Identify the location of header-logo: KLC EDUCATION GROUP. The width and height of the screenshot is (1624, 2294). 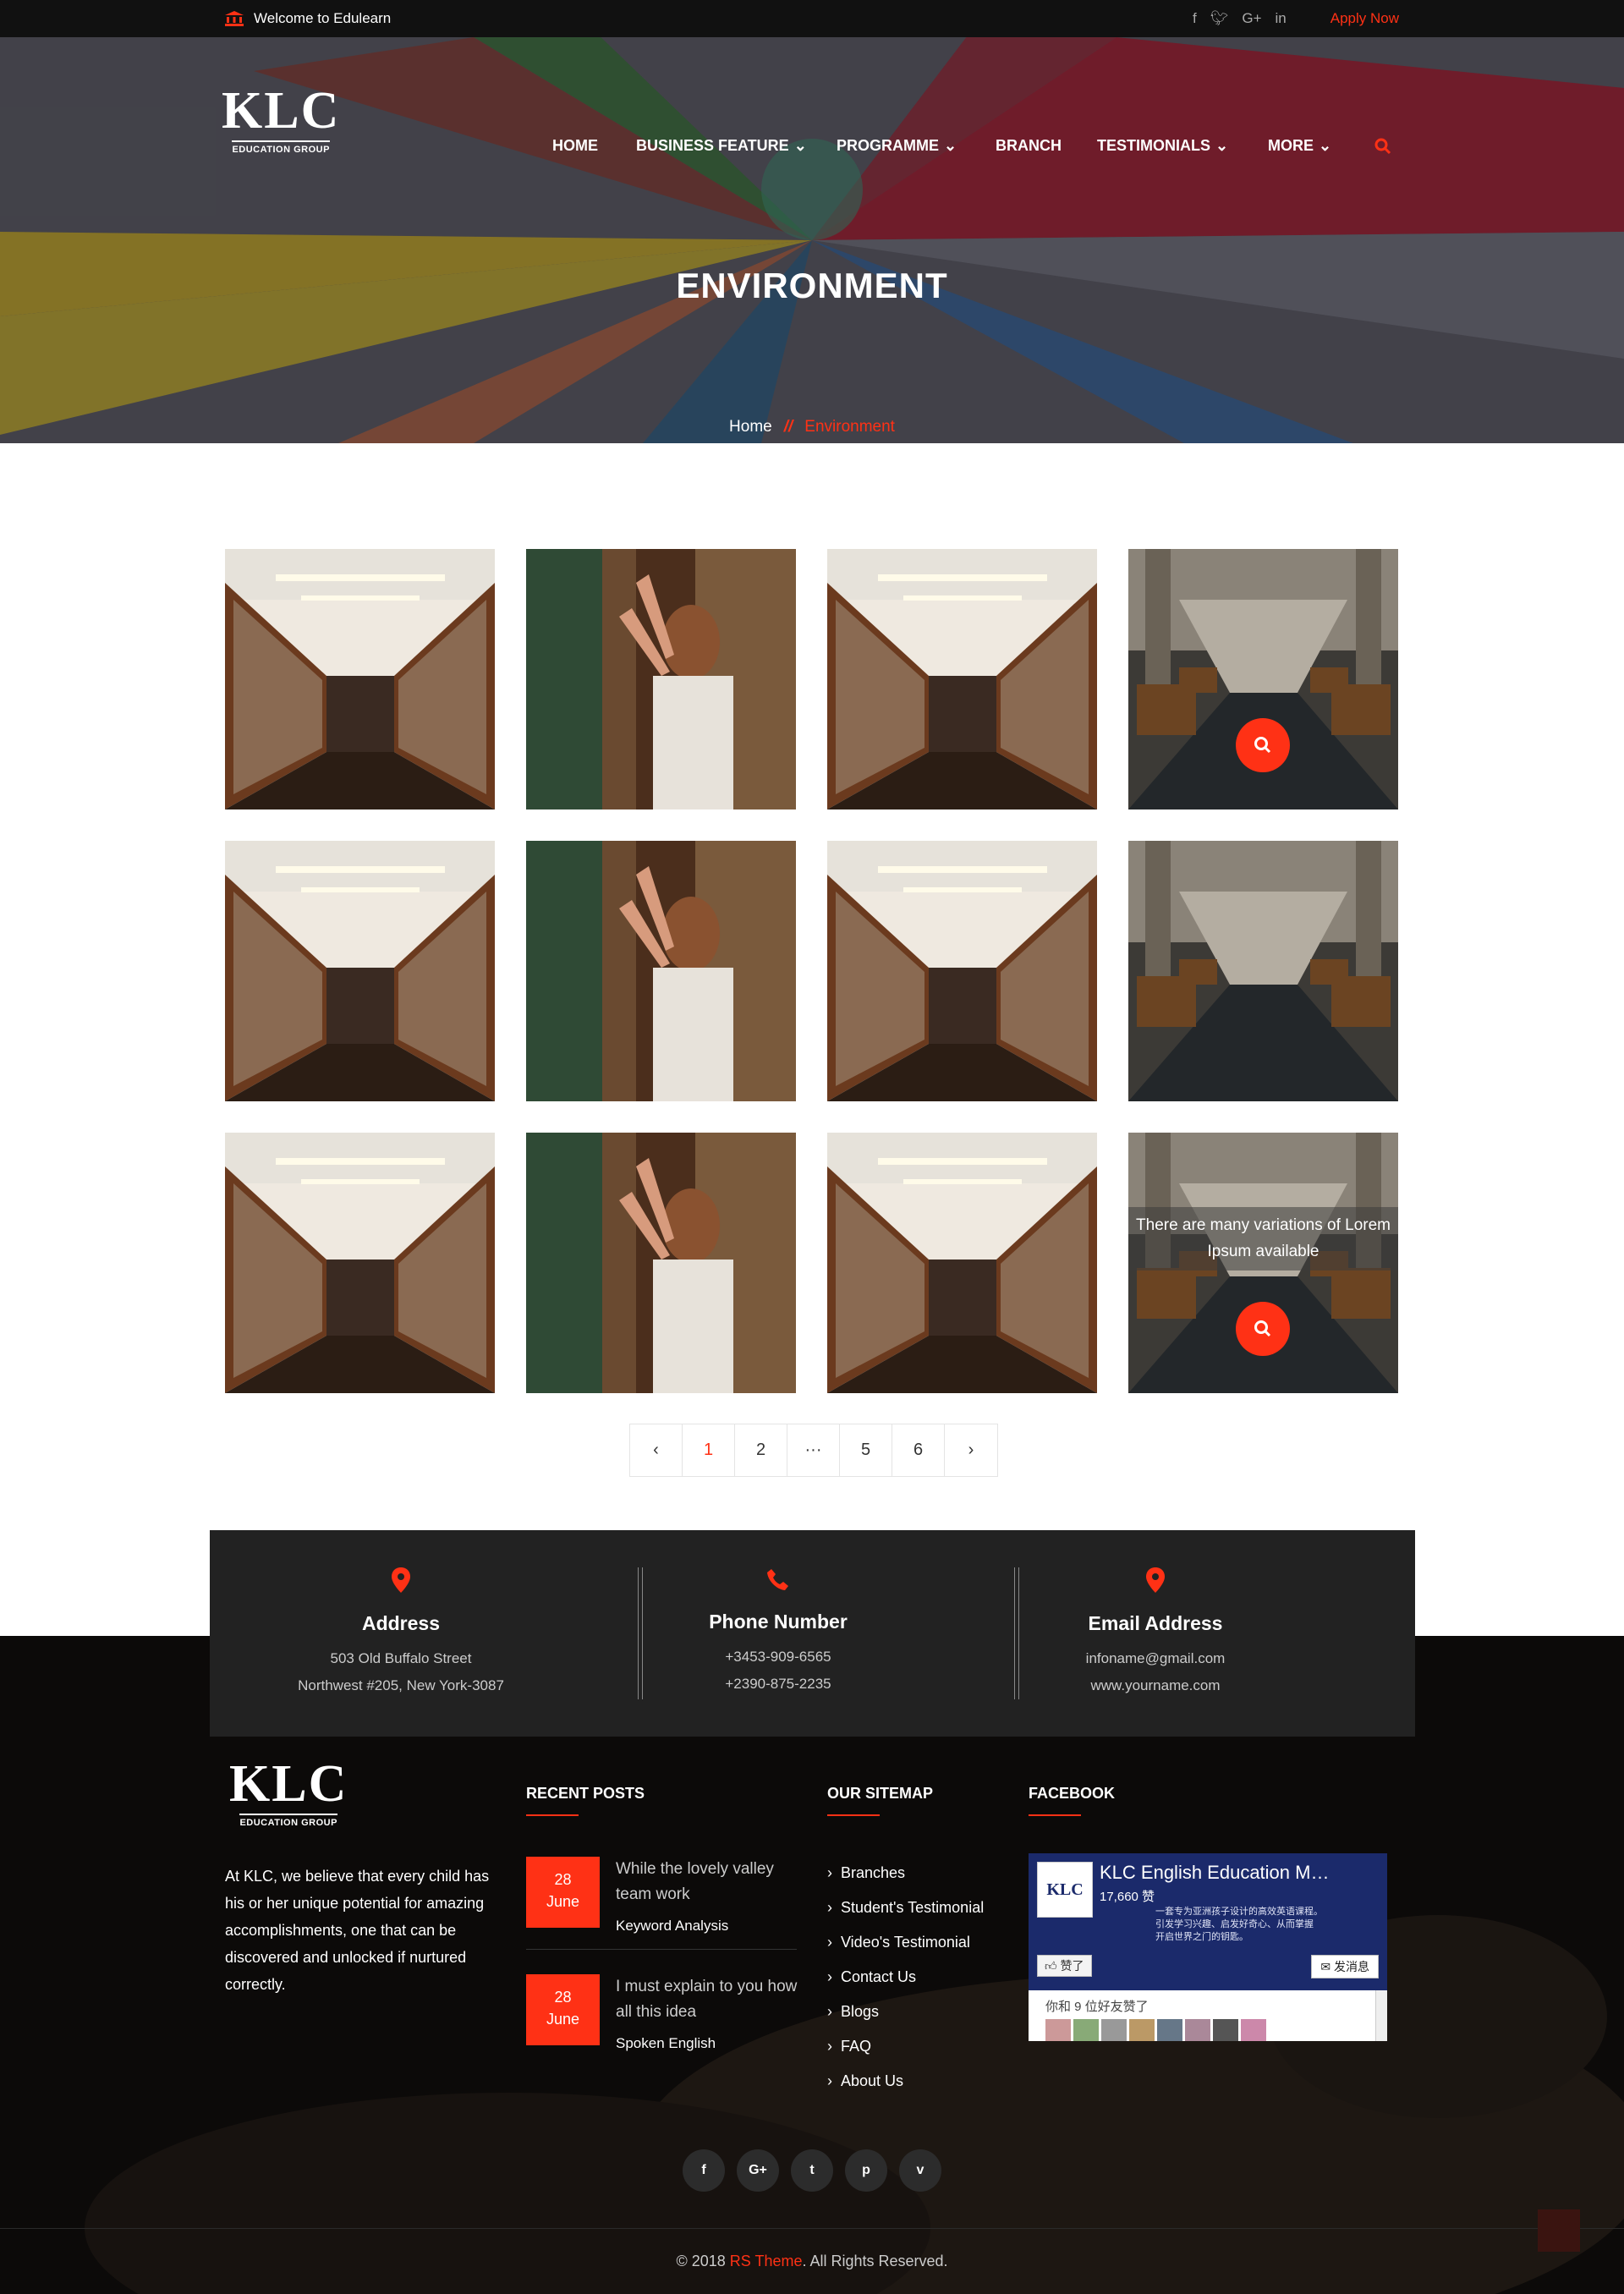
(281, 120).